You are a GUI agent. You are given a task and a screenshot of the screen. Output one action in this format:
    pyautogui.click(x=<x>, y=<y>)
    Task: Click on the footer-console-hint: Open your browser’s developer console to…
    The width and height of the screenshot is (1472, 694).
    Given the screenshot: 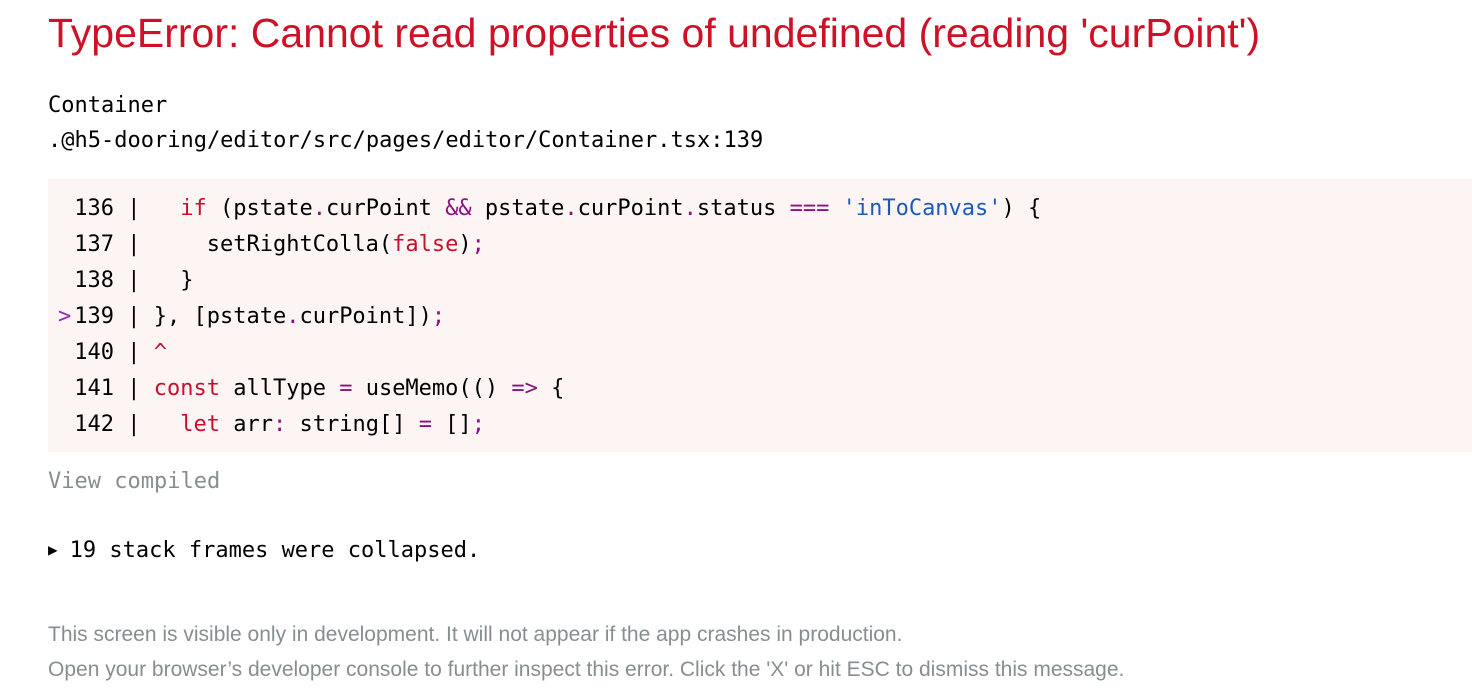 What is the action you would take?
    pyautogui.click(x=586, y=669)
    